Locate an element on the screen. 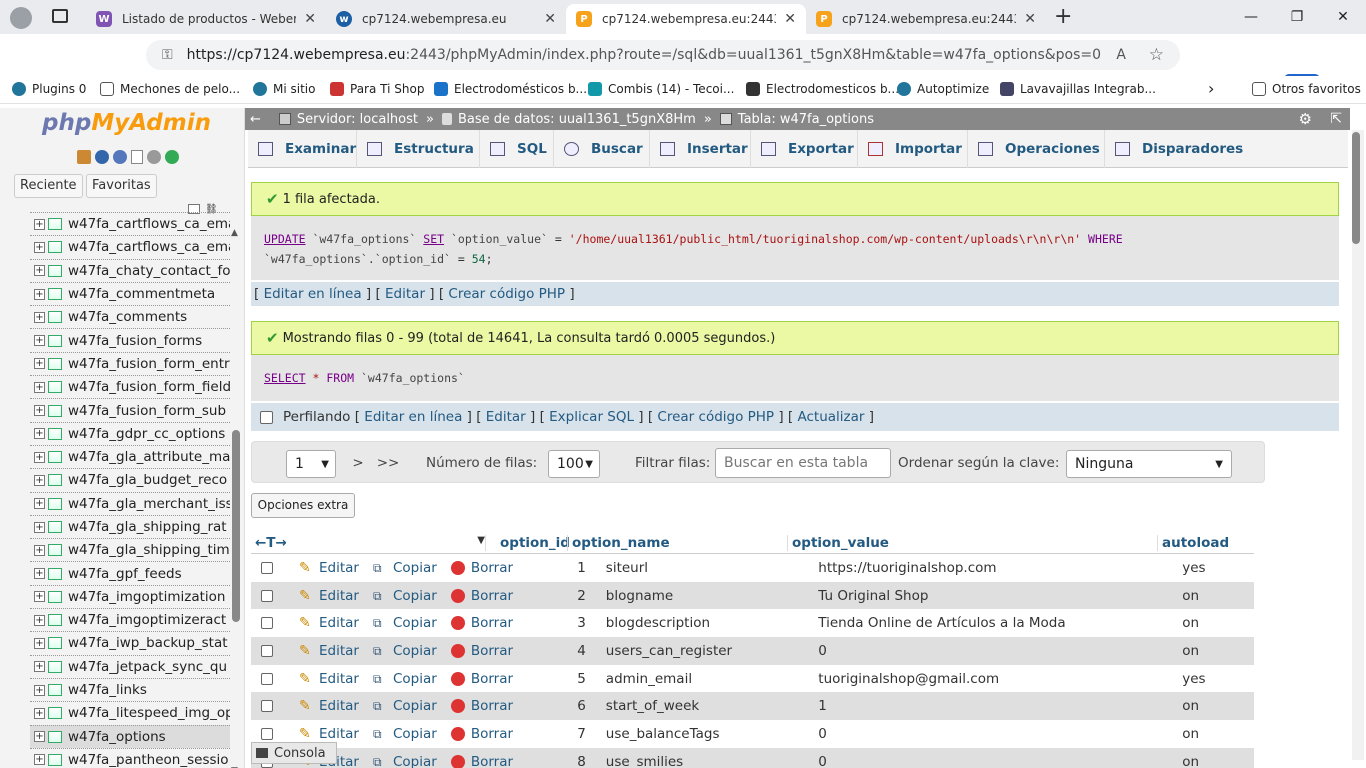 The image size is (1366, 768). cell-option-id: 5 is located at coordinates (555, 679).